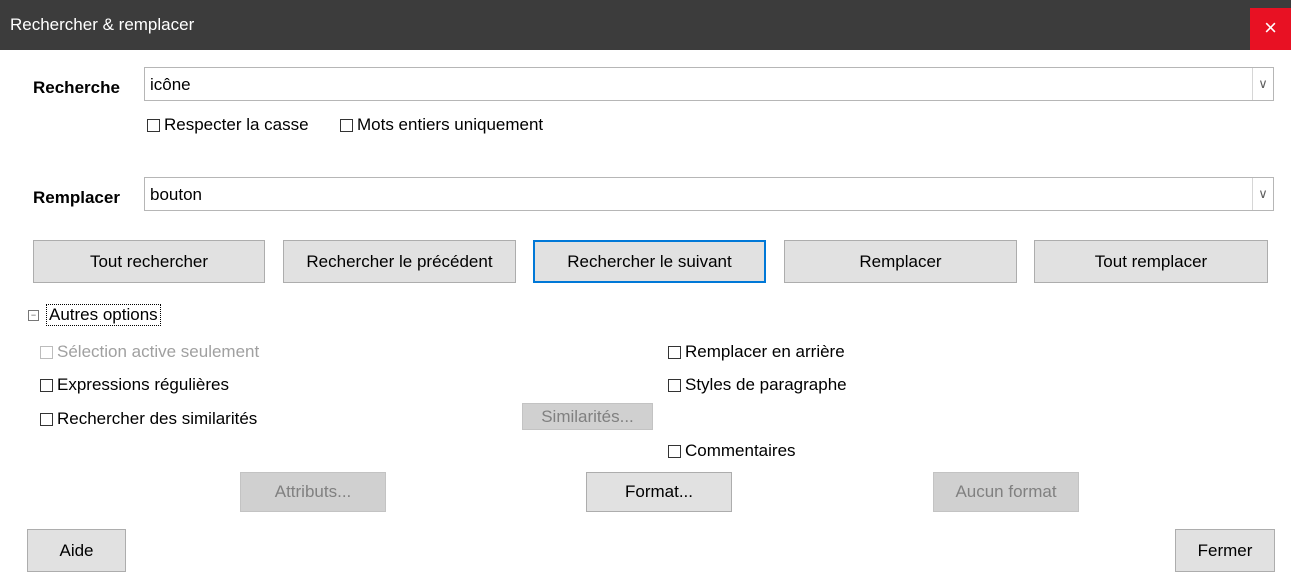 The width and height of the screenshot is (1291, 583). Describe the element at coordinates (76, 197) in the screenshot. I see `replace-label: Remplacer` at that location.